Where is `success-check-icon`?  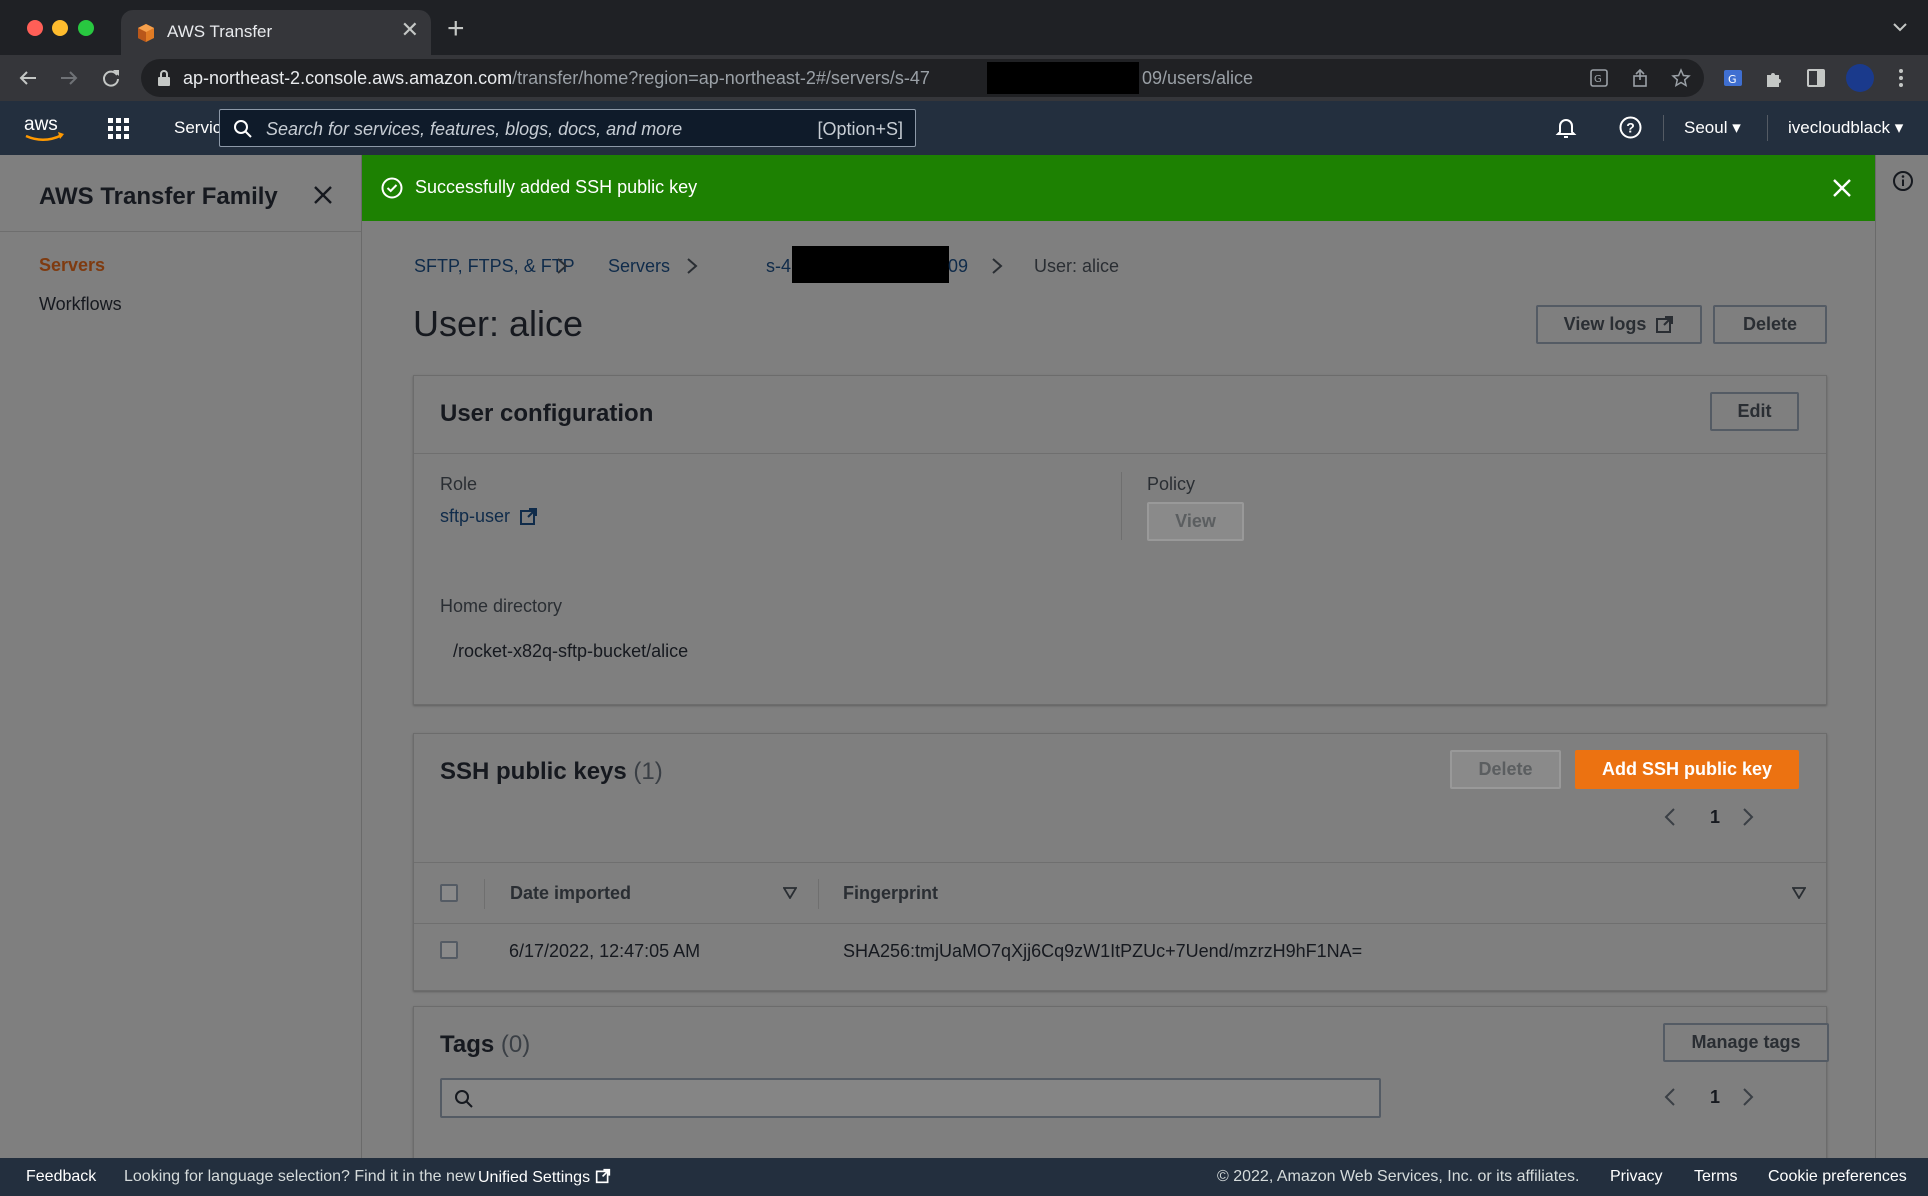 success-check-icon is located at coordinates (392, 188).